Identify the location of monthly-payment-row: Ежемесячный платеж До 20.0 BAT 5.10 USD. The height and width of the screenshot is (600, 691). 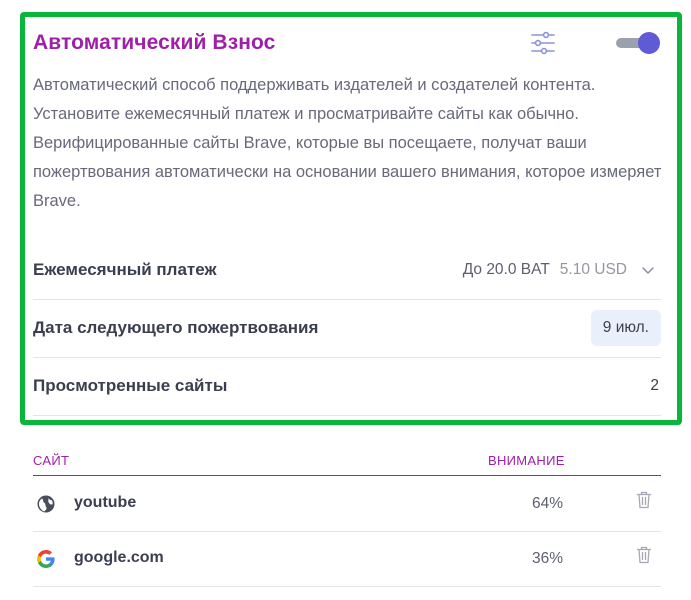
(347, 270).